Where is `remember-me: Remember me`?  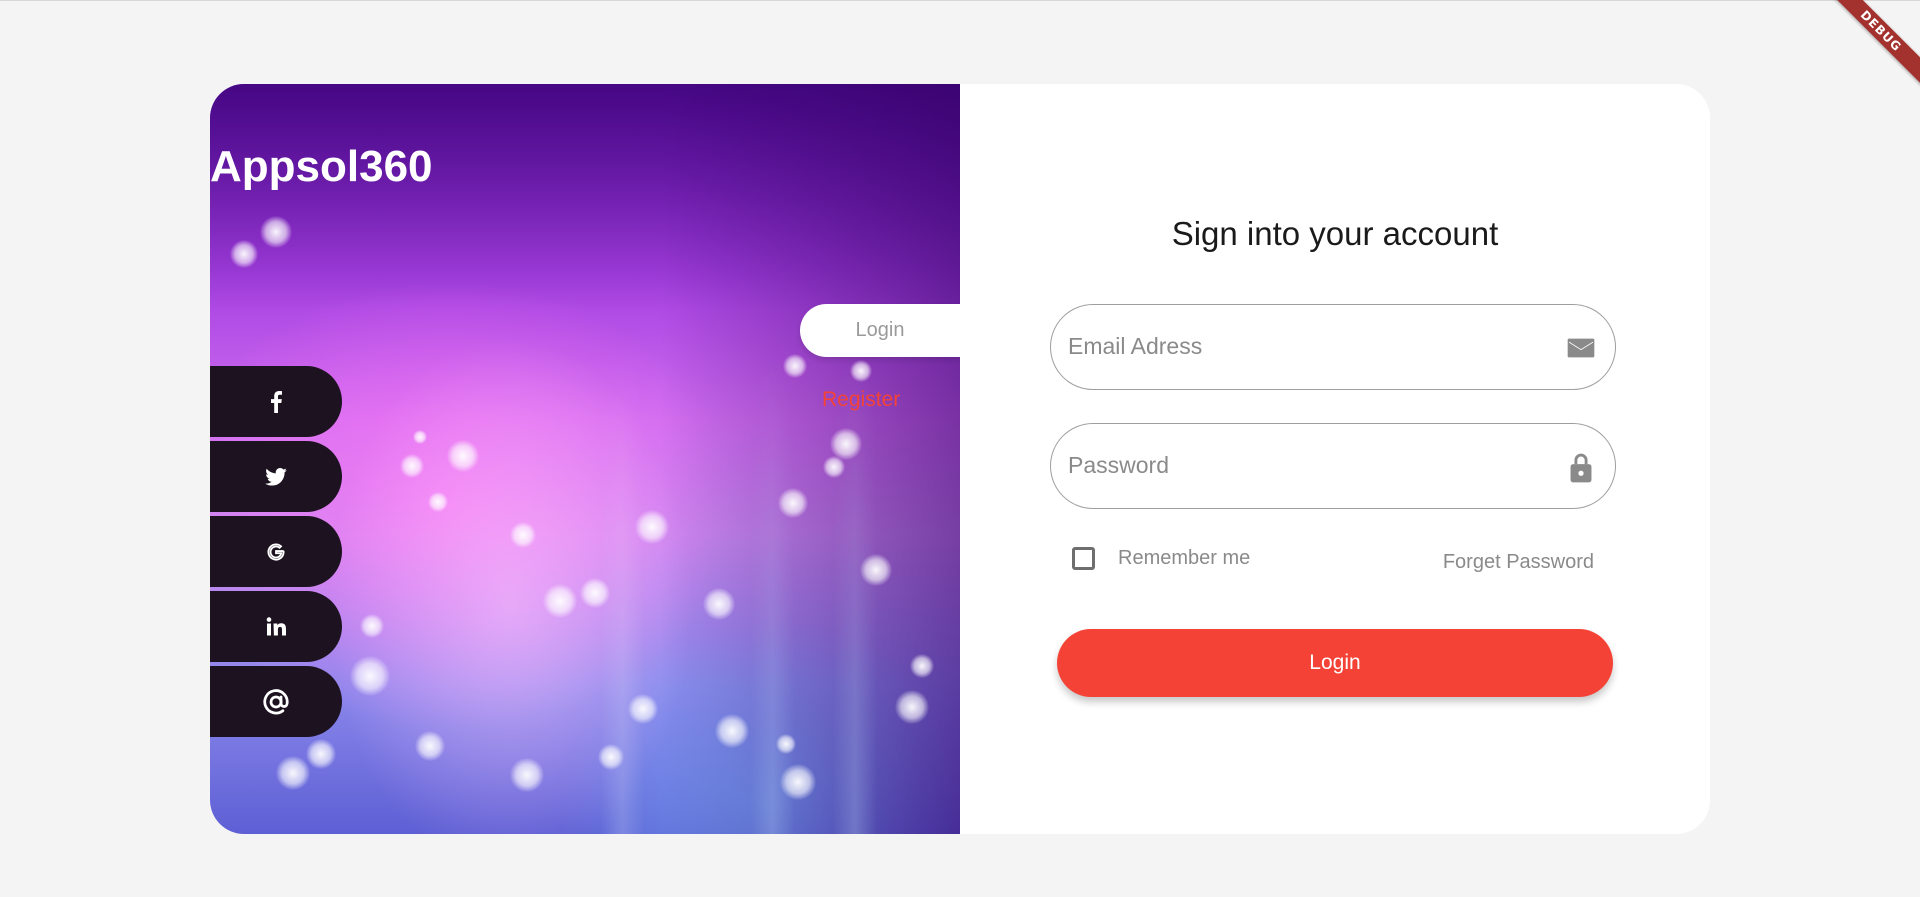
remember-me: Remember me is located at coordinates (1161, 558).